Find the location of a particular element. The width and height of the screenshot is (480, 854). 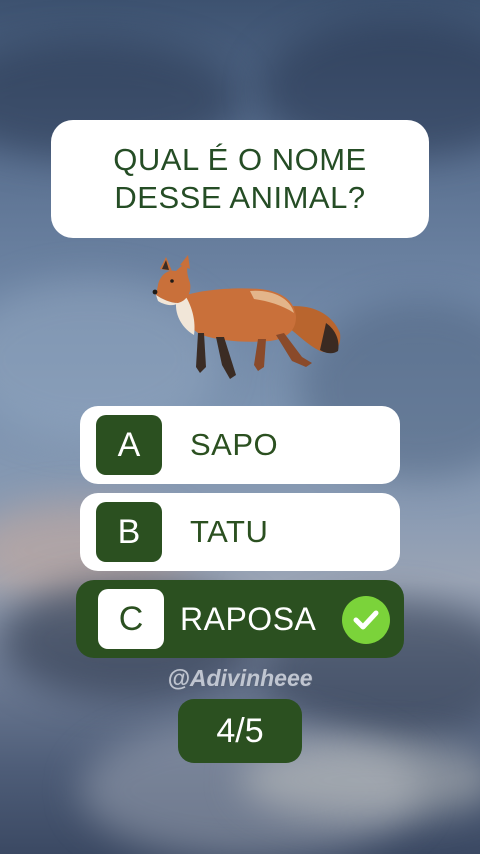

question-line-1: QUAL É O NOME is located at coordinates (240, 159).